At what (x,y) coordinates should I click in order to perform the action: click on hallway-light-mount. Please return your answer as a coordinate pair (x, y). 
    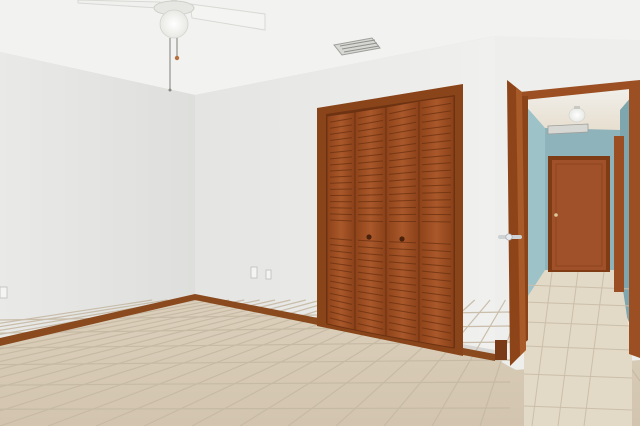
    Looking at the image, I should click on (577, 107).